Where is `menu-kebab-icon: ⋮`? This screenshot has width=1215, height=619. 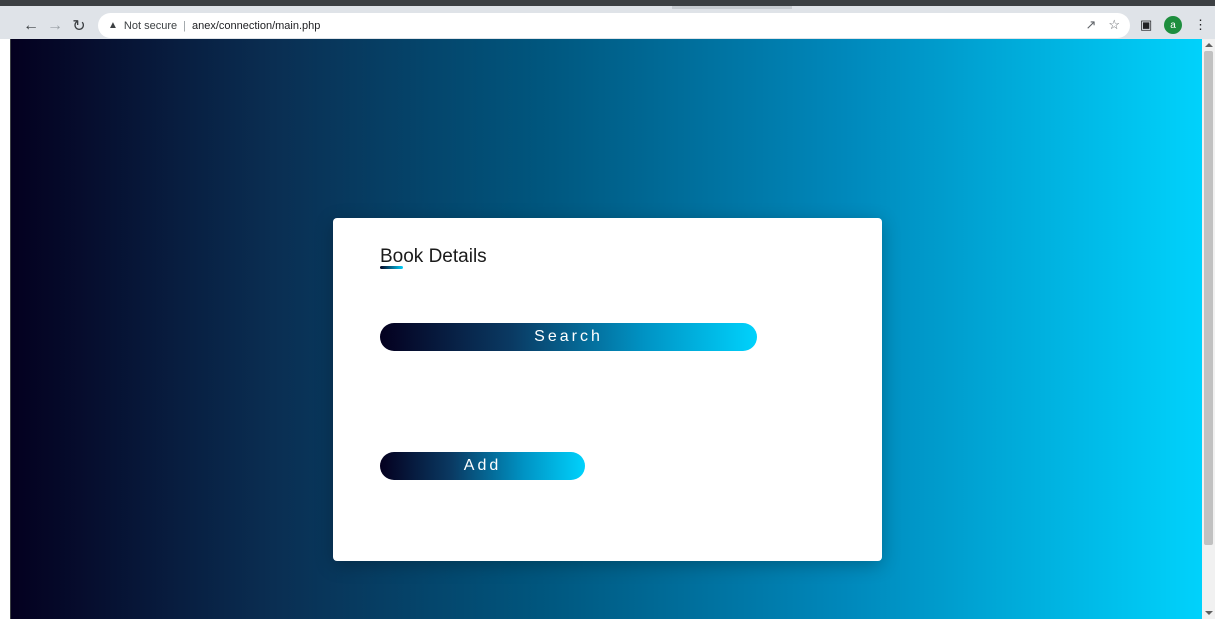 menu-kebab-icon: ⋮ is located at coordinates (1200, 25).